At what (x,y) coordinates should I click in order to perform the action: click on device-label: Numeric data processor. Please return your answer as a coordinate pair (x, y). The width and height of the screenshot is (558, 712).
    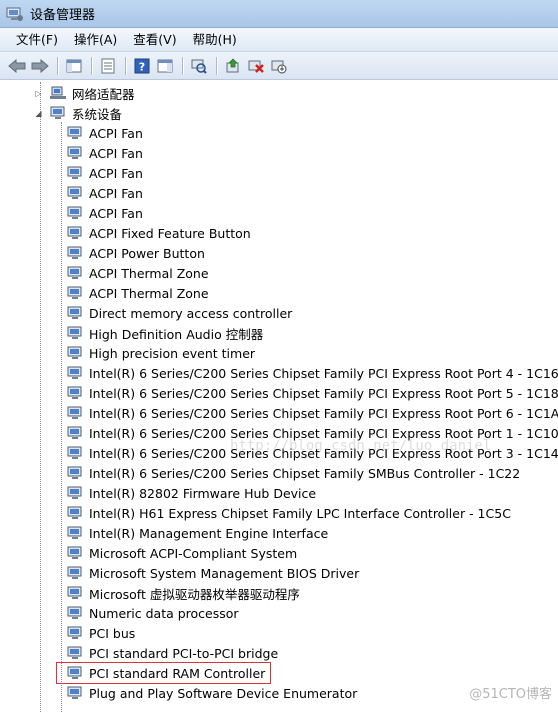
    Looking at the image, I should click on (164, 613).